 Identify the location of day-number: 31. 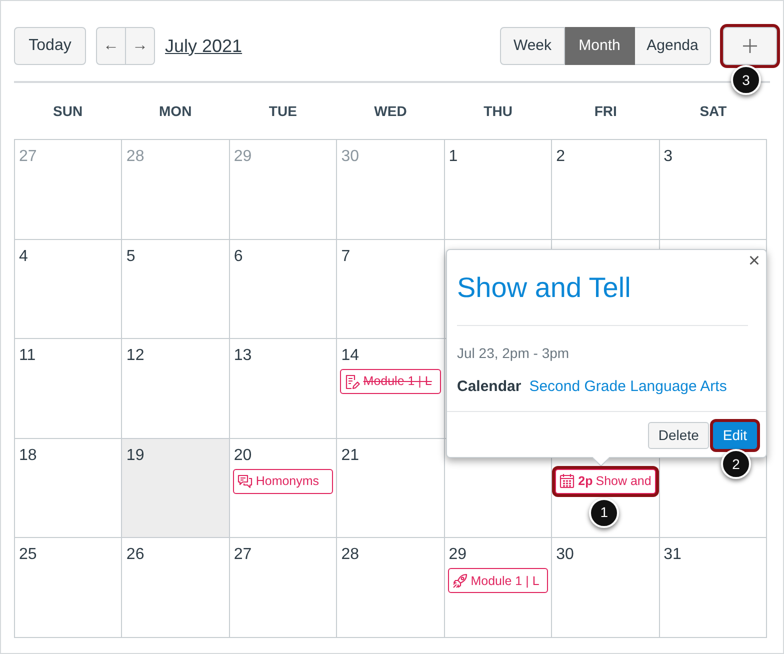
(673, 555).